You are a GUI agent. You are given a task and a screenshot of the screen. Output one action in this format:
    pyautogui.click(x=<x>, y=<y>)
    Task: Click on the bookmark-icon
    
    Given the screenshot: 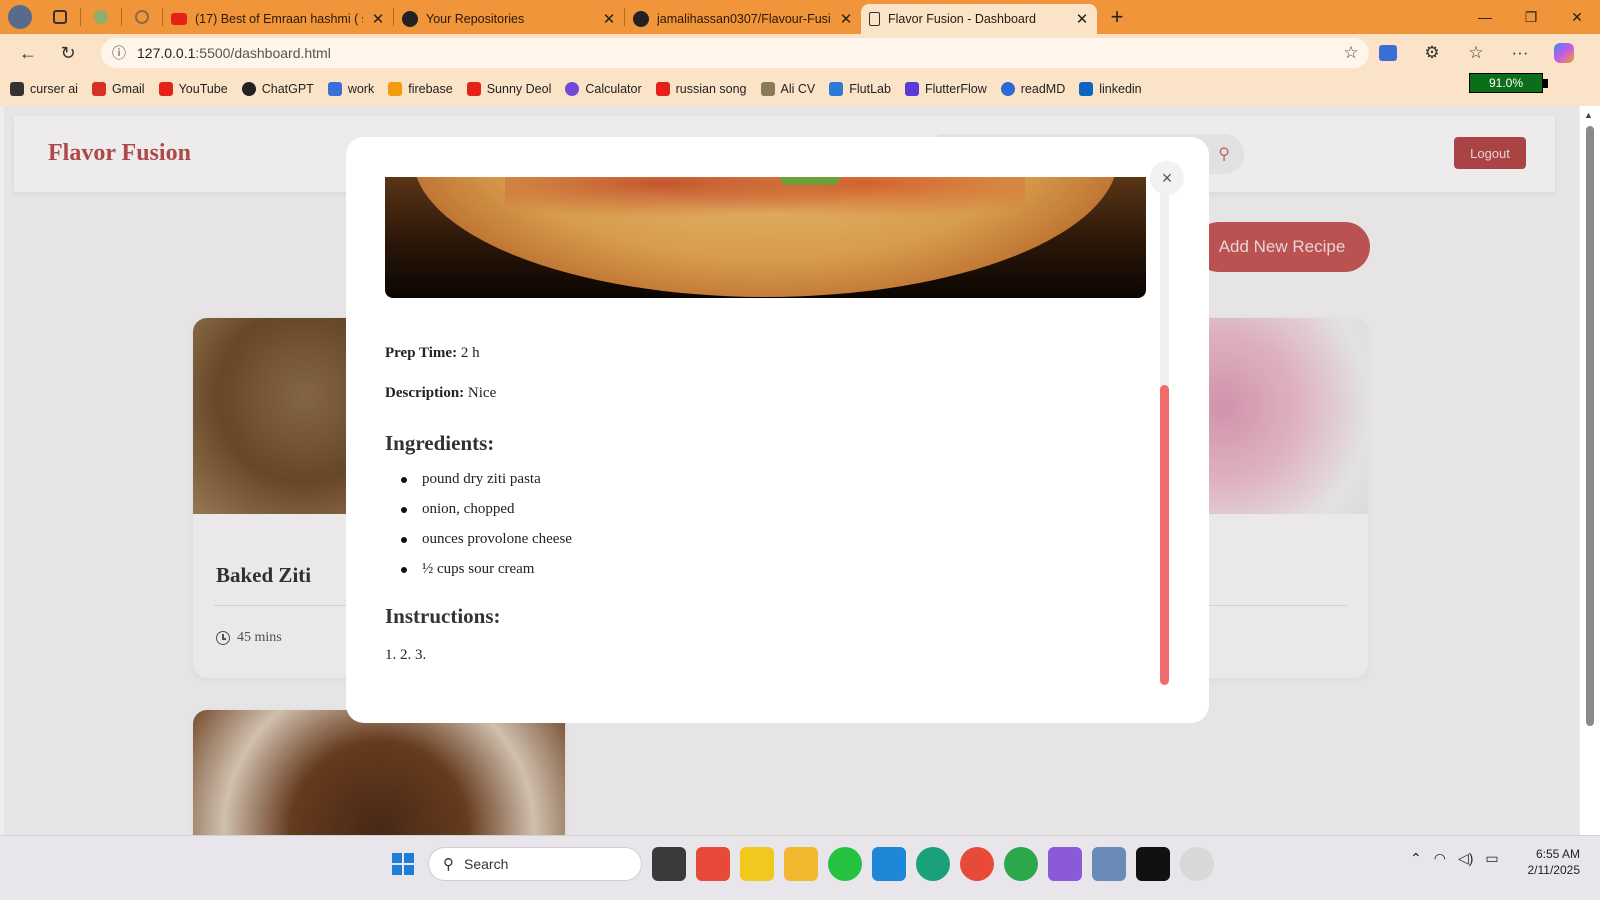 What is the action you would take?
    pyautogui.click(x=17, y=89)
    